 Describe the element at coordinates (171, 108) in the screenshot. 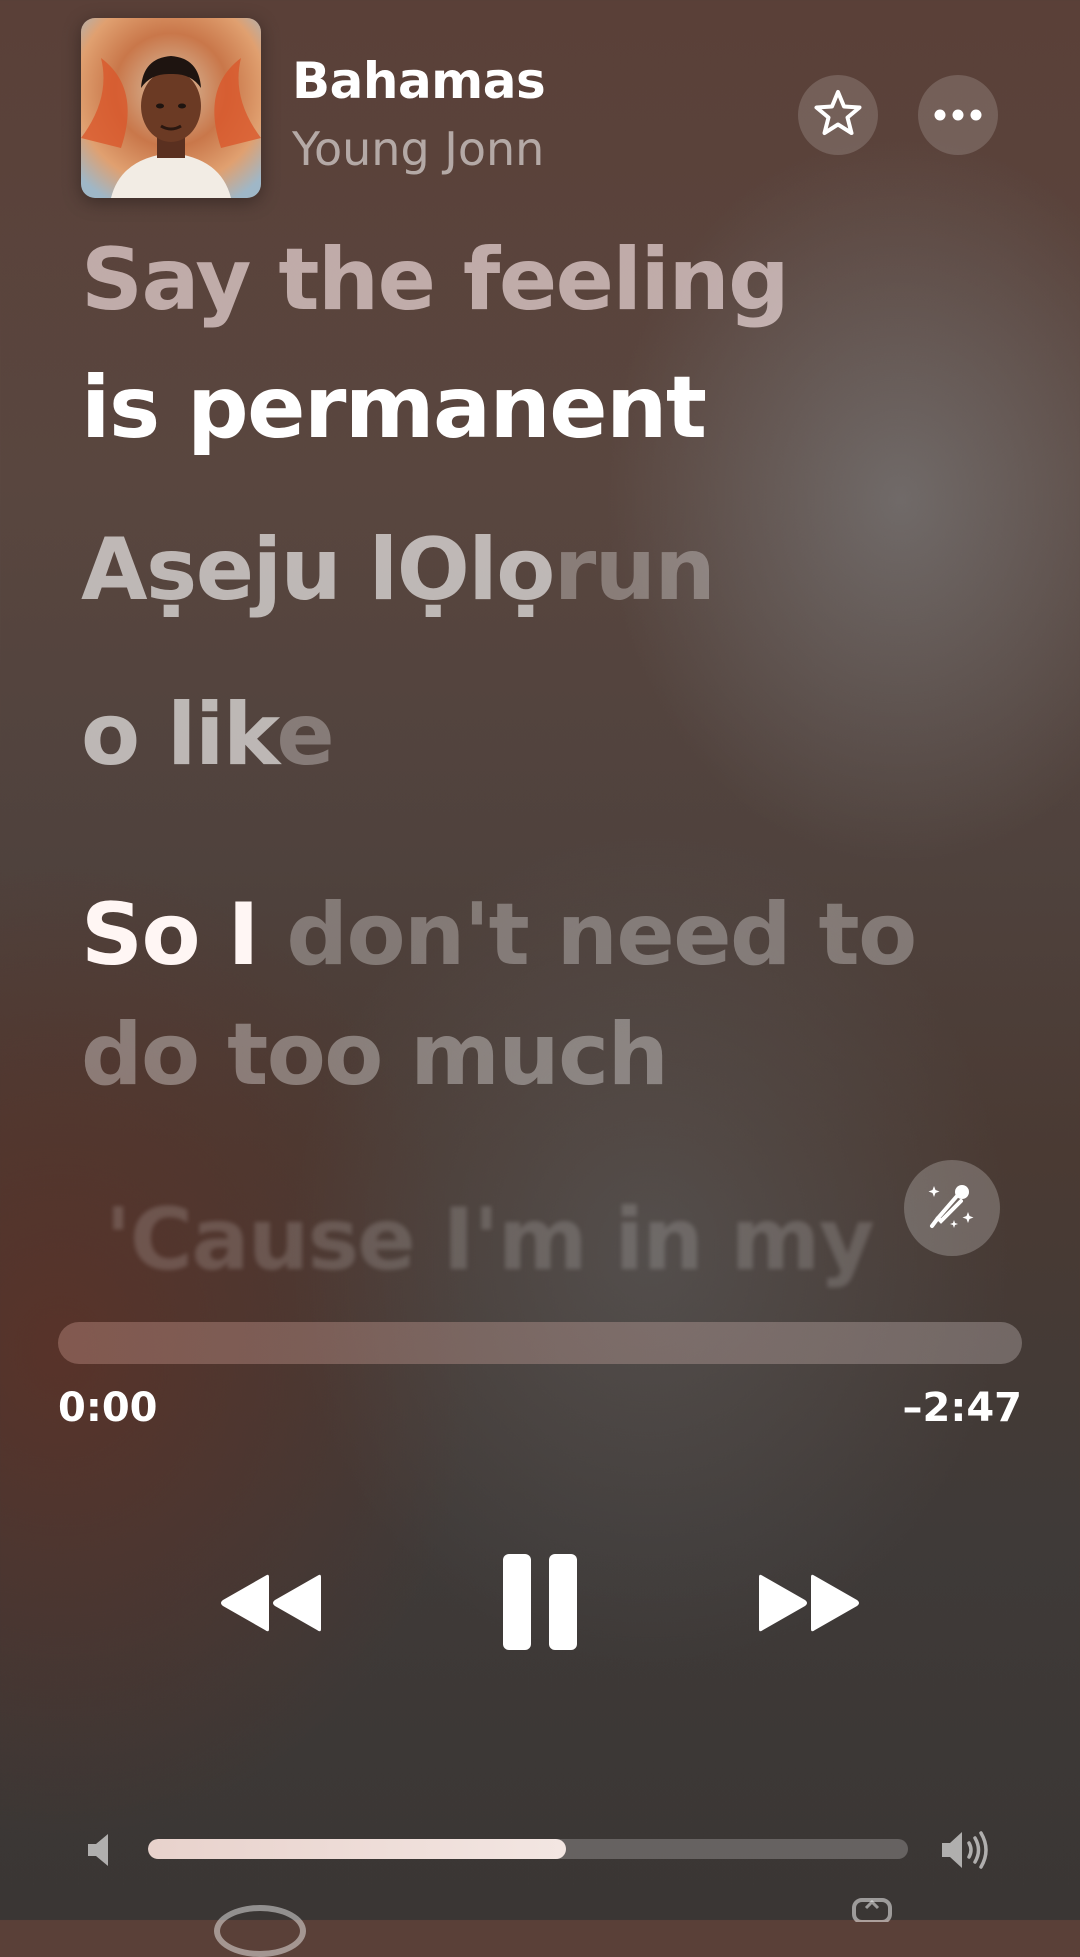

I see `album-artwork` at that location.